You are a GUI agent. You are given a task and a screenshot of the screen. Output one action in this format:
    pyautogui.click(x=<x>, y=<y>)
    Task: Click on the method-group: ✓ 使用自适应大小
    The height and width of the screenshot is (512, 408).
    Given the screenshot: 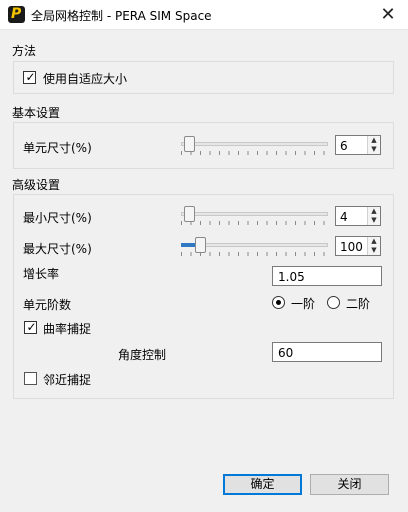 What is the action you would take?
    pyautogui.click(x=203, y=77)
    